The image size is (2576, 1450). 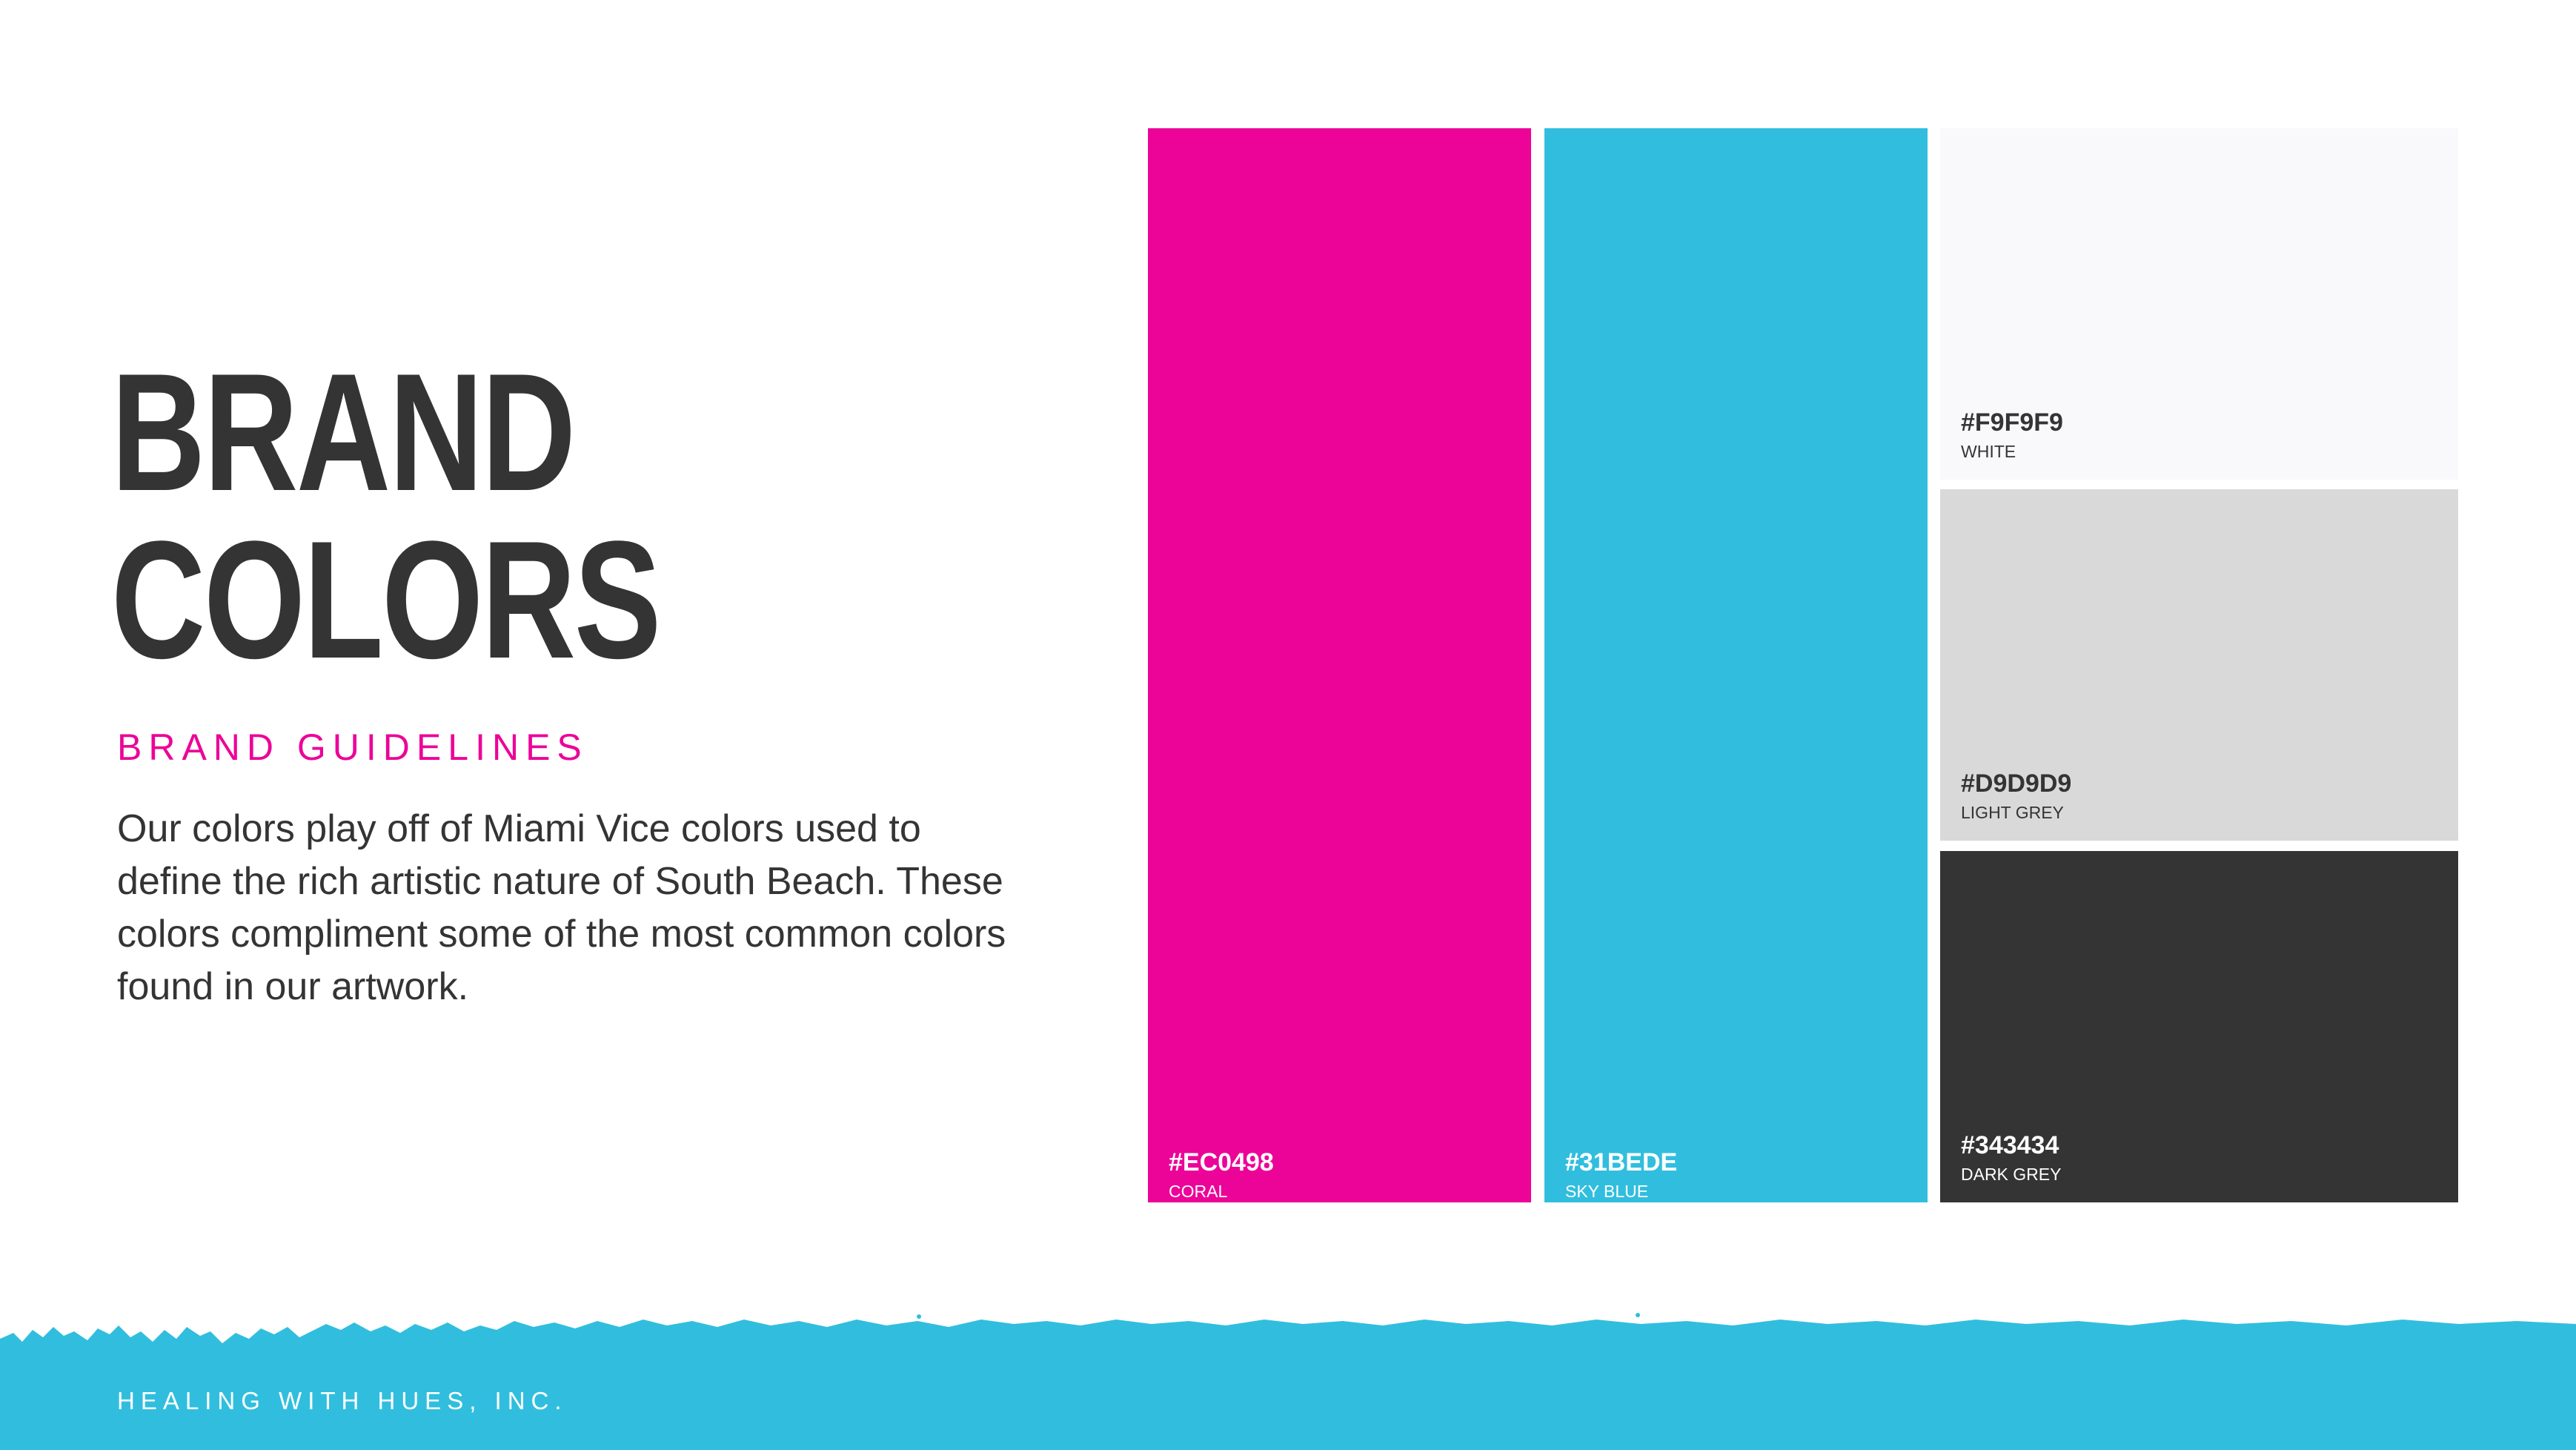 What do you see at coordinates (386, 599) in the screenshot?
I see `title-line-2: COLORS` at bounding box center [386, 599].